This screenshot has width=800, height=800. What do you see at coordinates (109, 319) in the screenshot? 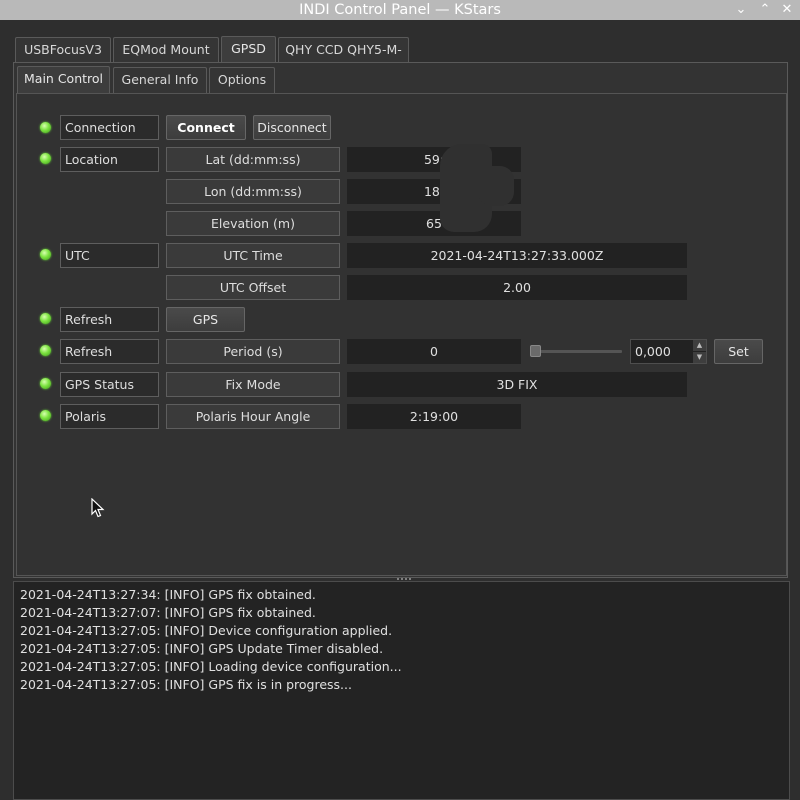
I see `refresh-label: Refresh` at bounding box center [109, 319].